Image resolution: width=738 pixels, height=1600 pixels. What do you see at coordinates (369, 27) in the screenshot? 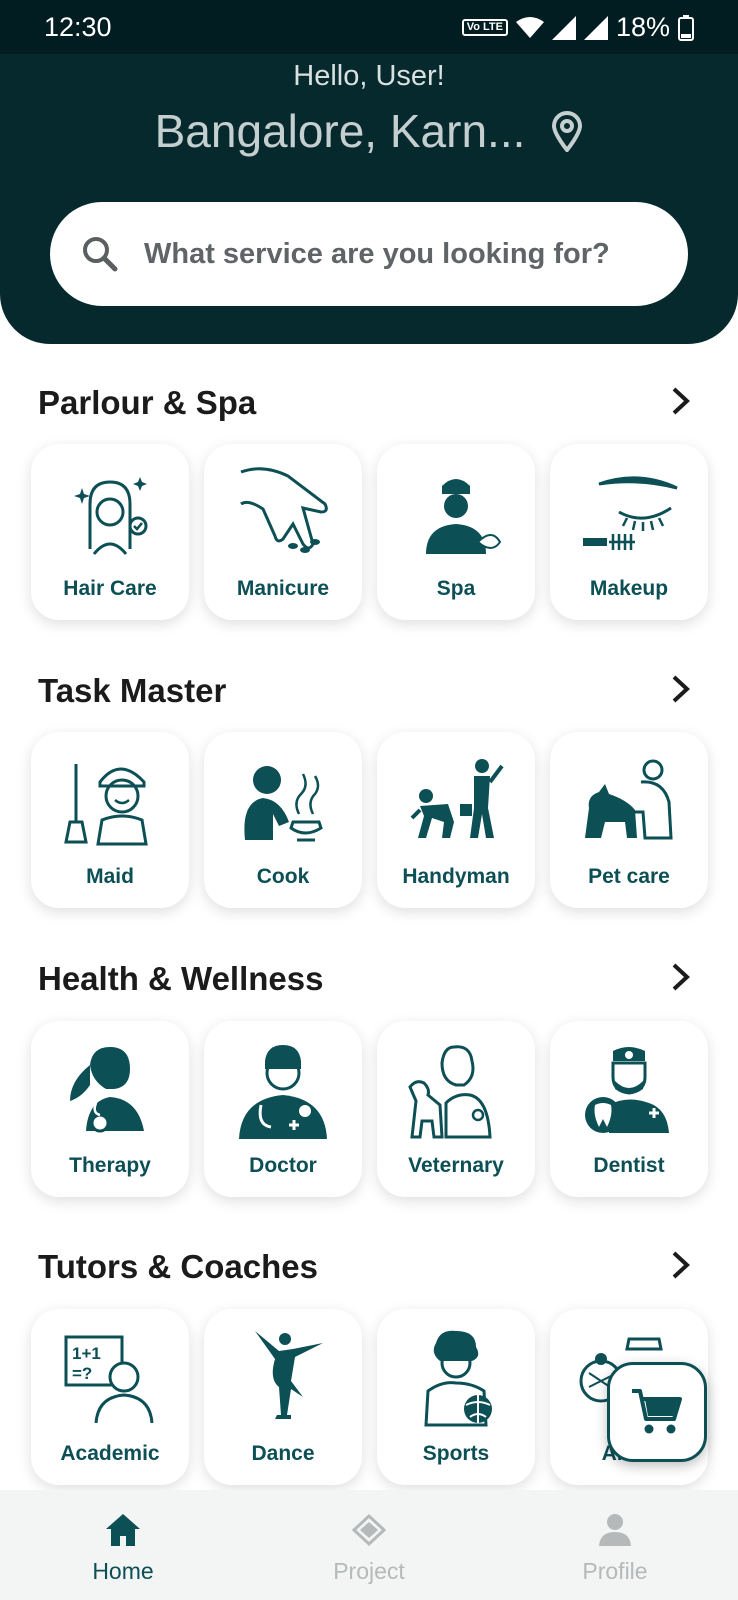
I see `status-bar: 12:30 Vo LTE 18%` at bounding box center [369, 27].